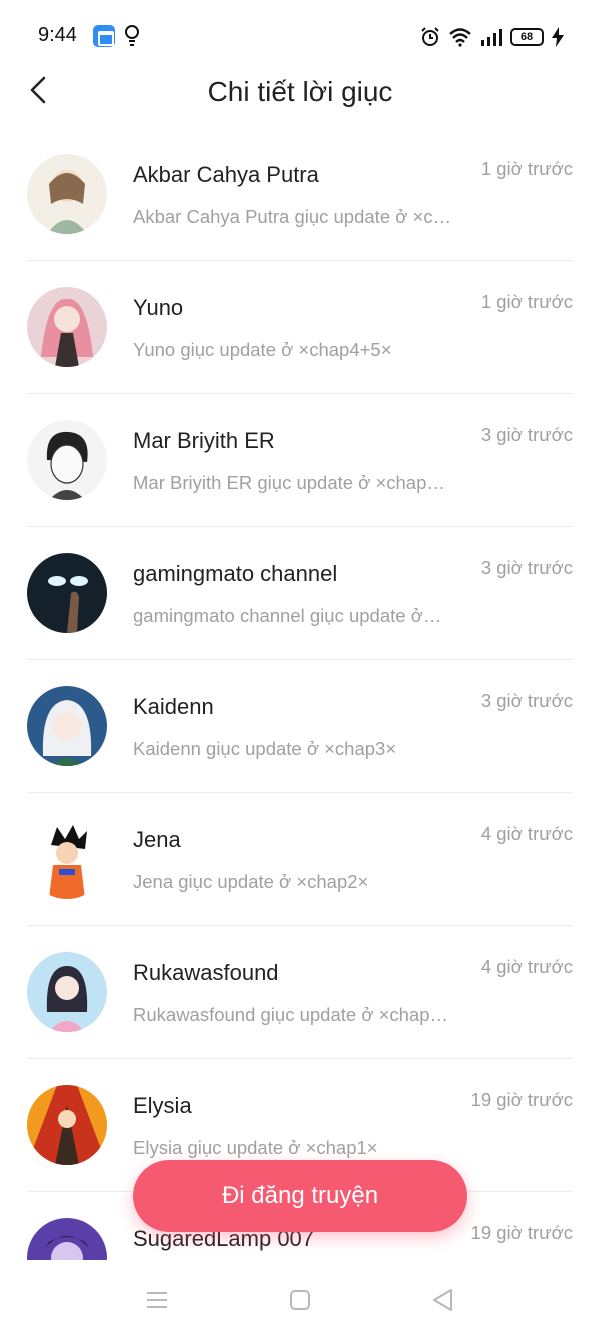 The width and height of the screenshot is (600, 1333). I want to click on signal-icon, so click(491, 37).